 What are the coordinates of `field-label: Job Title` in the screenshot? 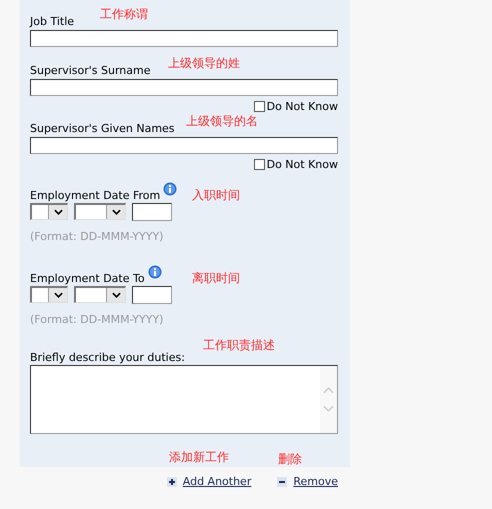 It's located at (52, 21).